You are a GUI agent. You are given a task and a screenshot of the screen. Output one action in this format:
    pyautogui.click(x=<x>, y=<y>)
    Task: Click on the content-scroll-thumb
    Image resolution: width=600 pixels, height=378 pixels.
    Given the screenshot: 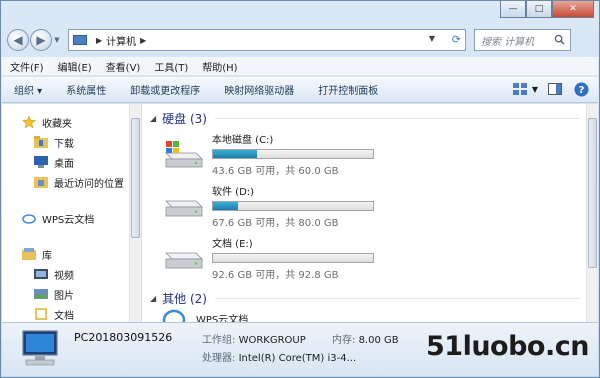 What is the action you would take?
    pyautogui.click(x=592, y=193)
    